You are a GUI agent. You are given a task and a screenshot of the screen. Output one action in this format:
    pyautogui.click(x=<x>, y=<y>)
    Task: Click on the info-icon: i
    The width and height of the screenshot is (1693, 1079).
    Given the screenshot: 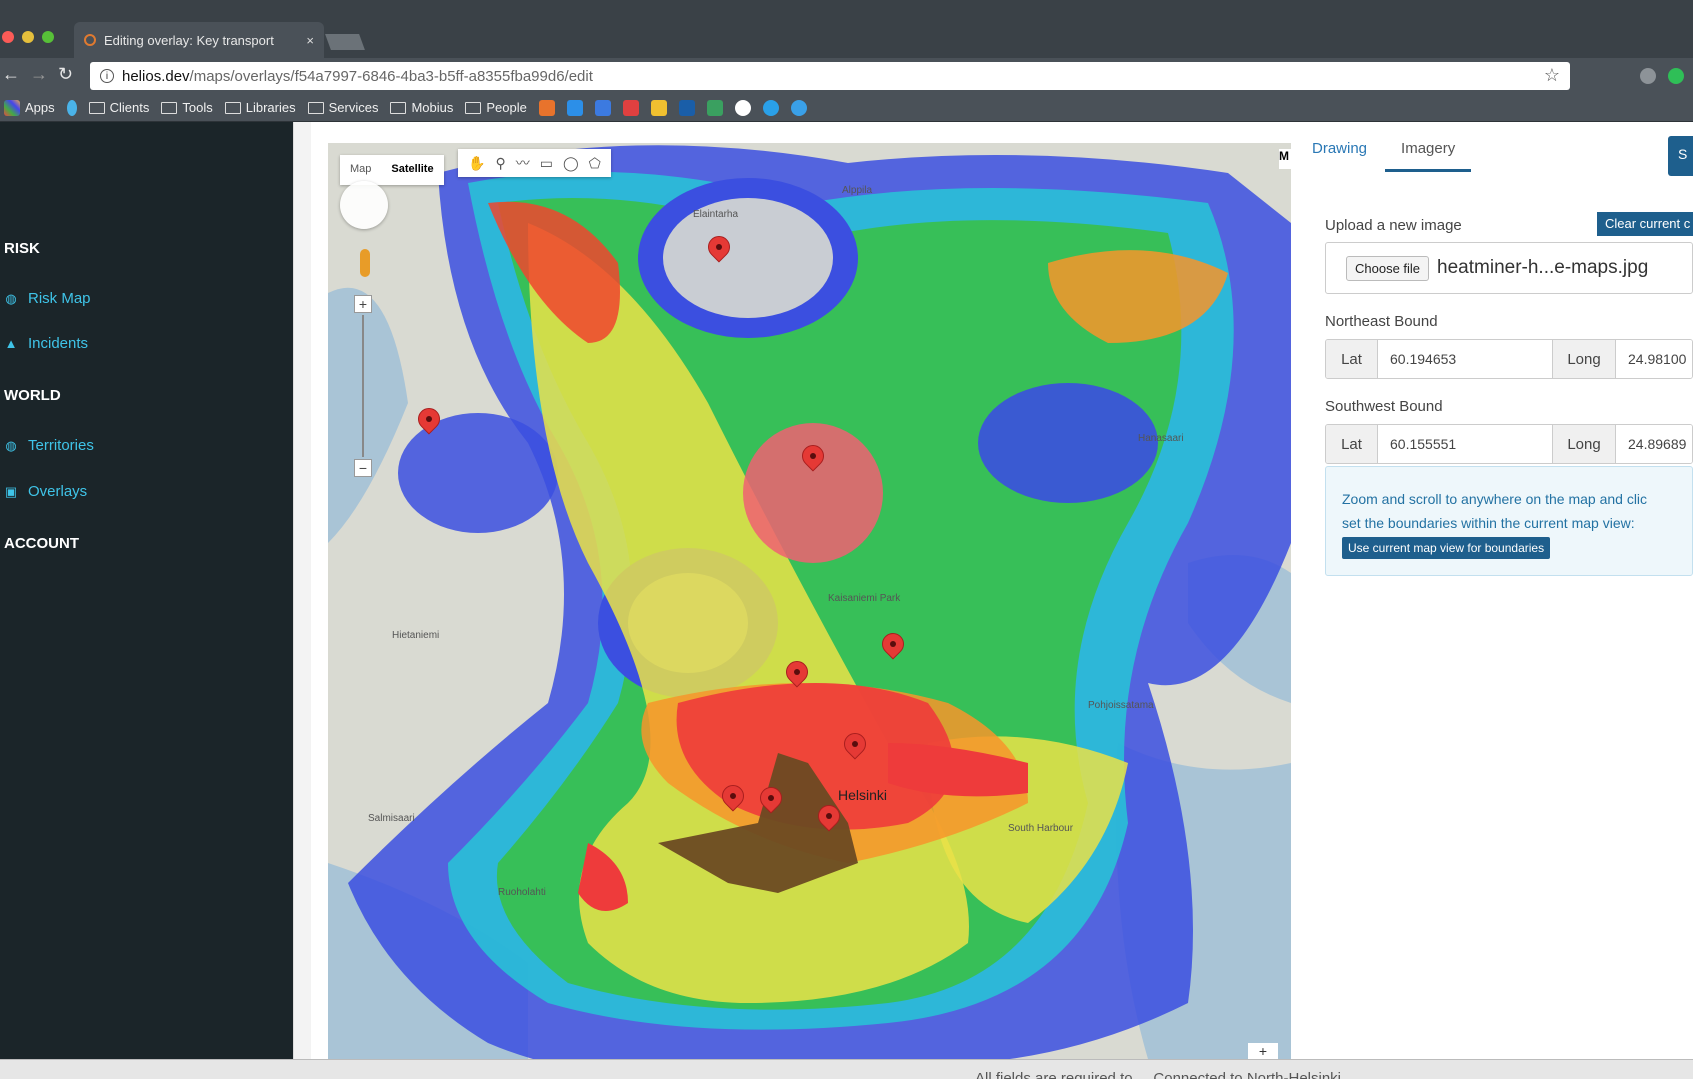 What is the action you would take?
    pyautogui.click(x=107, y=76)
    